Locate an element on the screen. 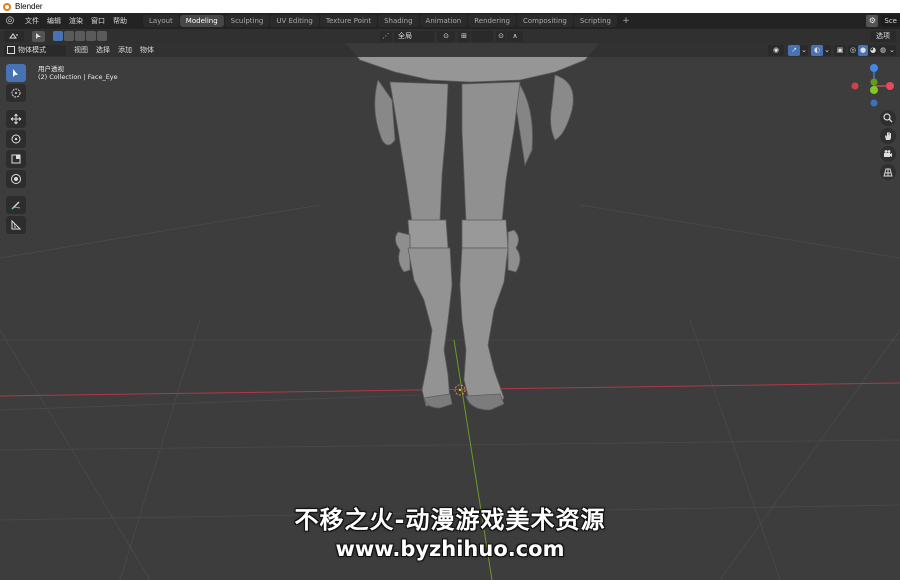 This screenshot has height=580, width=900. tab-uv-editing: UV Editing is located at coordinates (294, 21).